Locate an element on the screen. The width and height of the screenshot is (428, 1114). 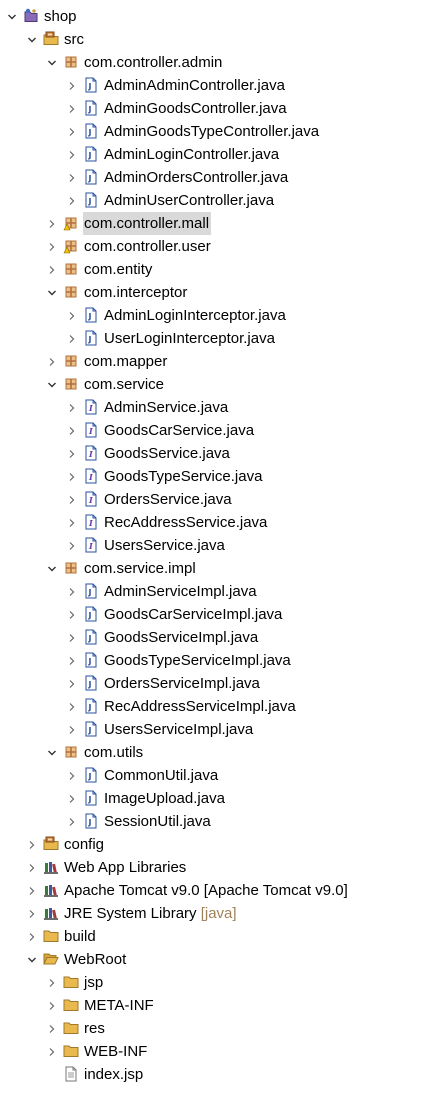
tree-item-file-AdminGoodsController: J AdminGoodsController.java is located at coordinates (214, 108).